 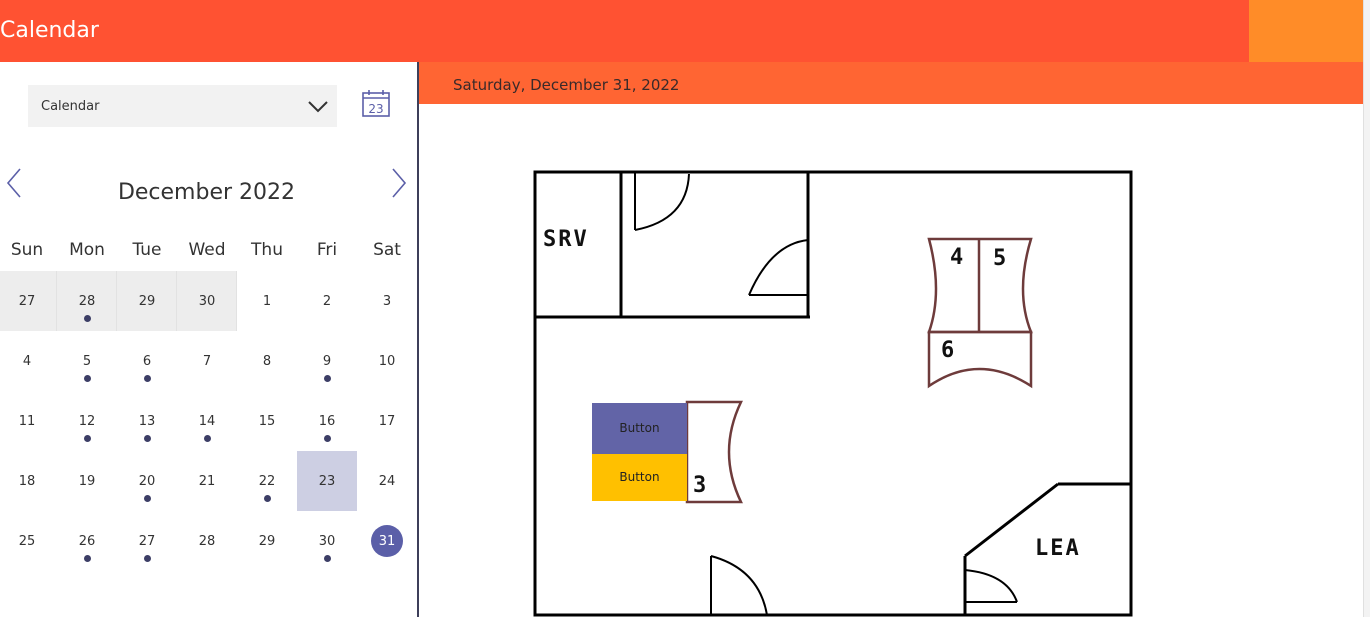 I want to click on day-cell: 20, so click(x=147, y=481).